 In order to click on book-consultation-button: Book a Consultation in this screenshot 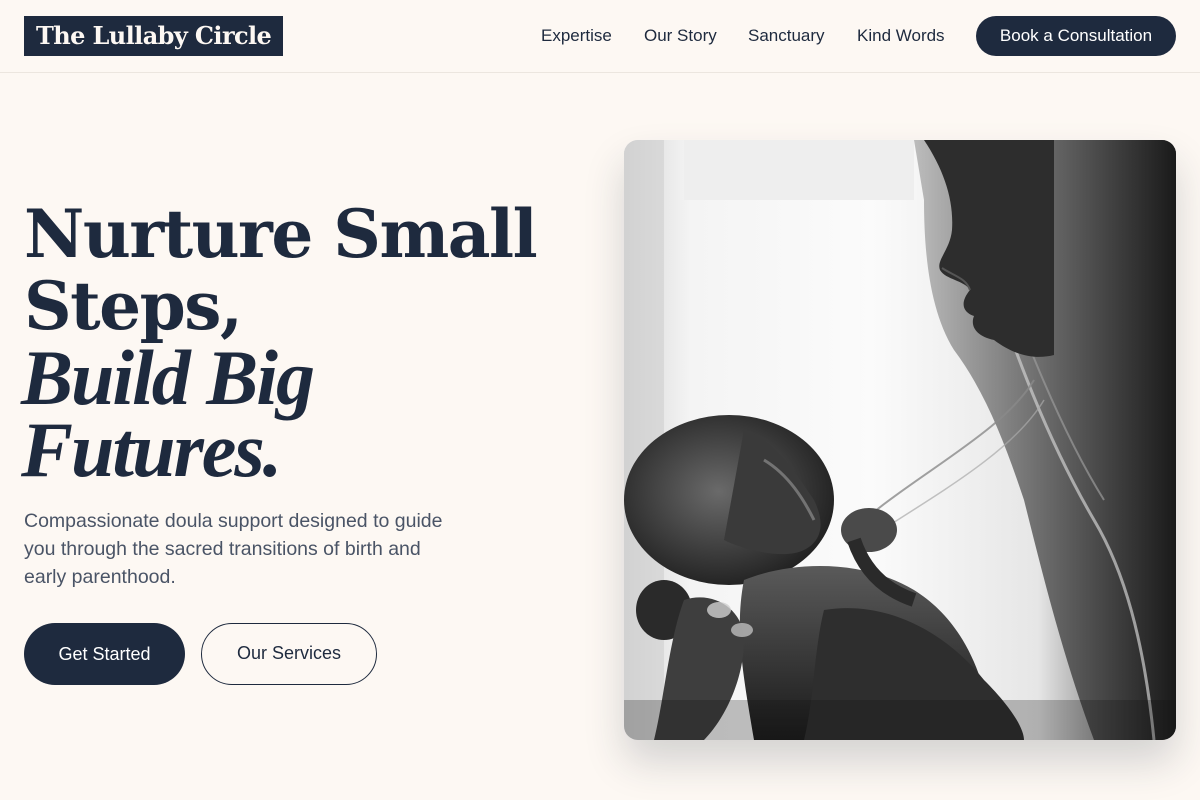, I will do `click(1076, 36)`.